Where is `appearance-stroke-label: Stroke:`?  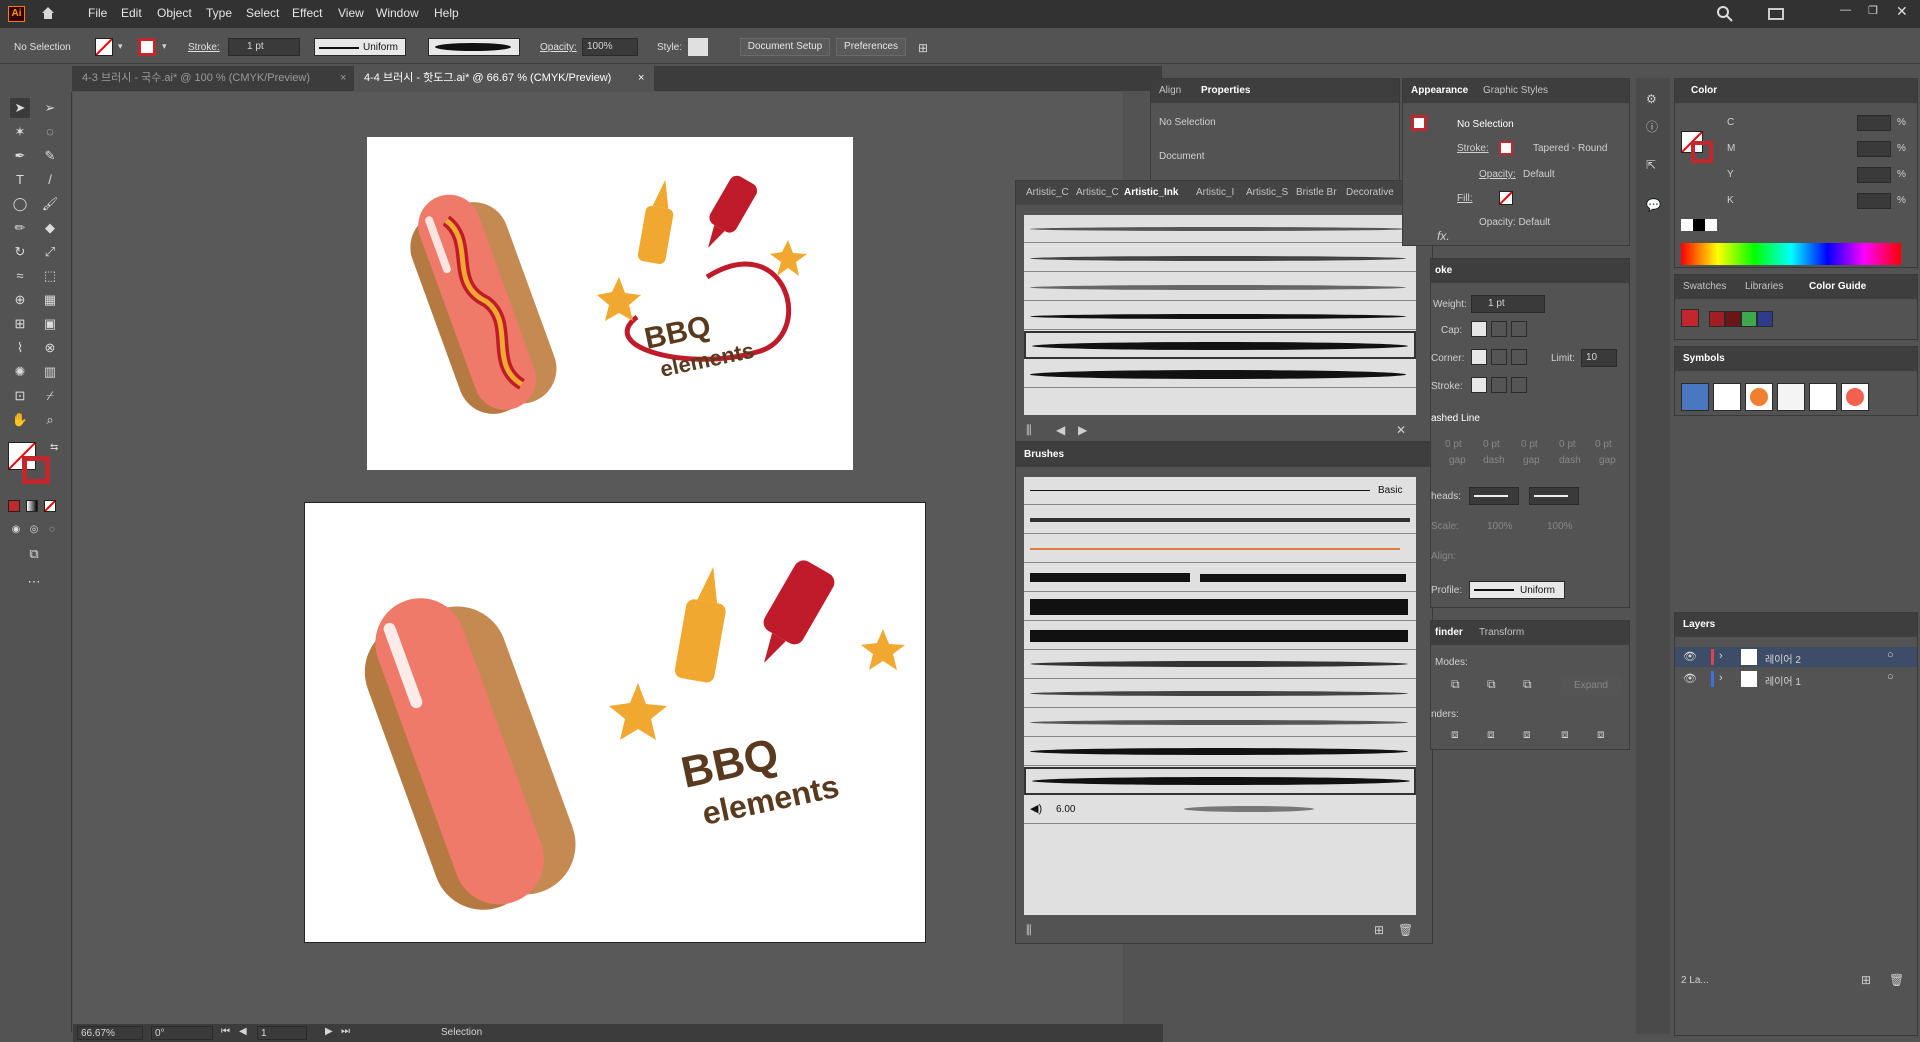 appearance-stroke-label: Stroke: is located at coordinates (1473, 148).